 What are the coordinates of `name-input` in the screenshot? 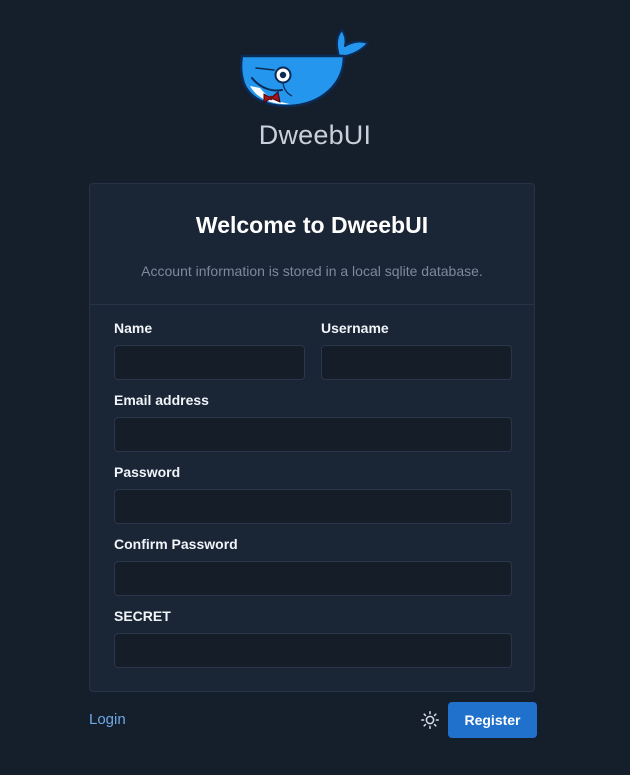 It's located at (209, 362).